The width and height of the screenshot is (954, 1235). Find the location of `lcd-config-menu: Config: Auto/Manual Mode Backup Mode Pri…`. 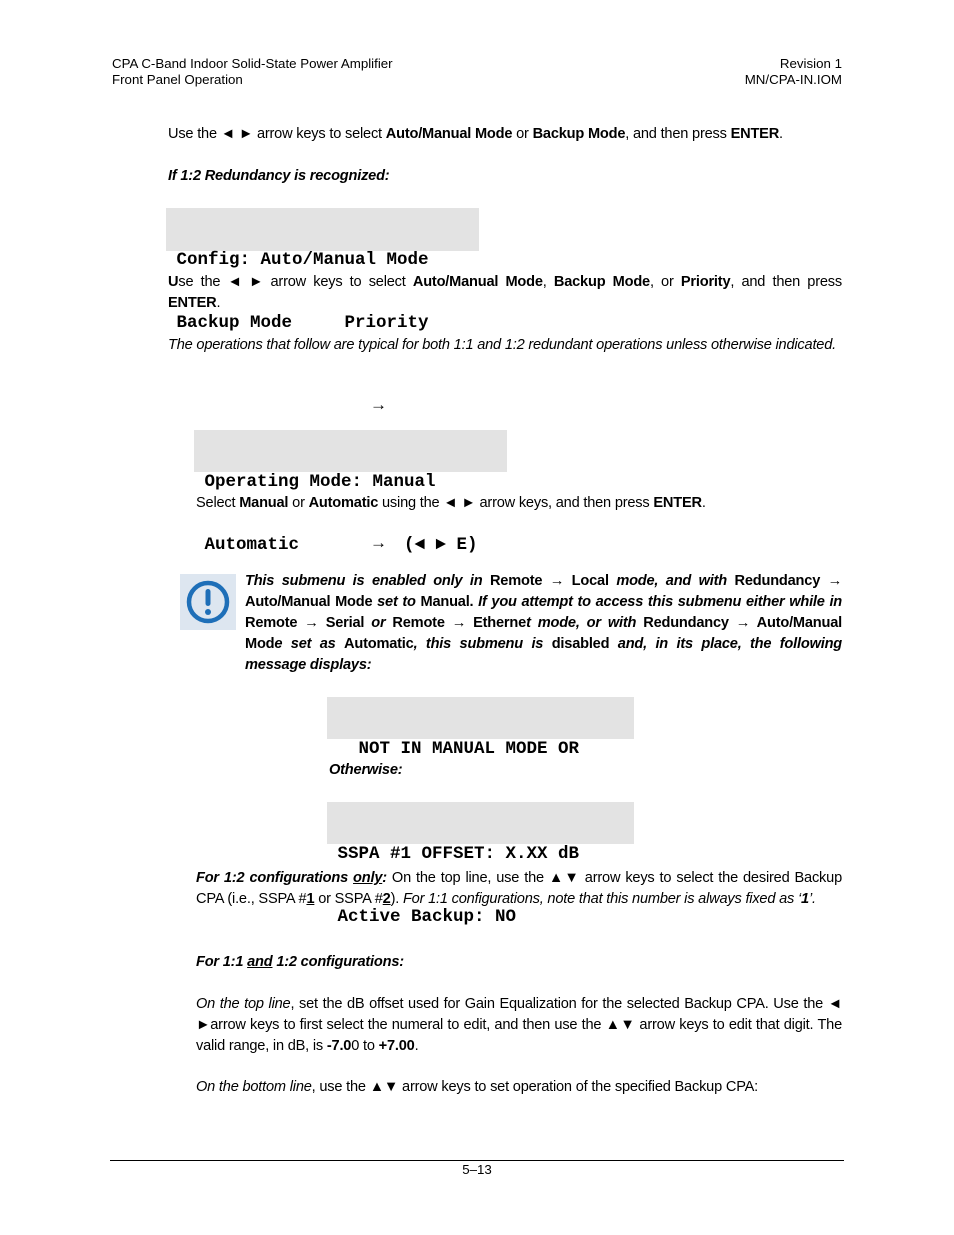

lcd-config-menu: Config: Auto/Manual Mode Backup Mode Pri… is located at coordinates (322, 270).